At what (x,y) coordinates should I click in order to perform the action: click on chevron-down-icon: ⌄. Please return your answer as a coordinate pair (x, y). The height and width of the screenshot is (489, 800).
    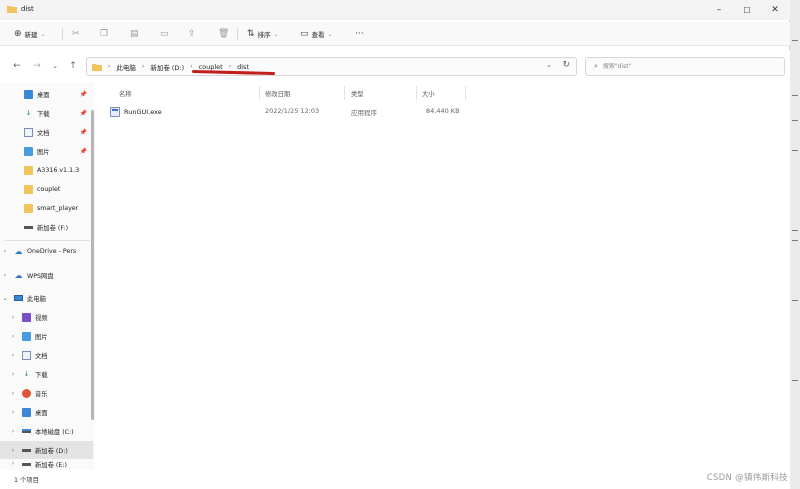
    Looking at the image, I should click on (5, 298).